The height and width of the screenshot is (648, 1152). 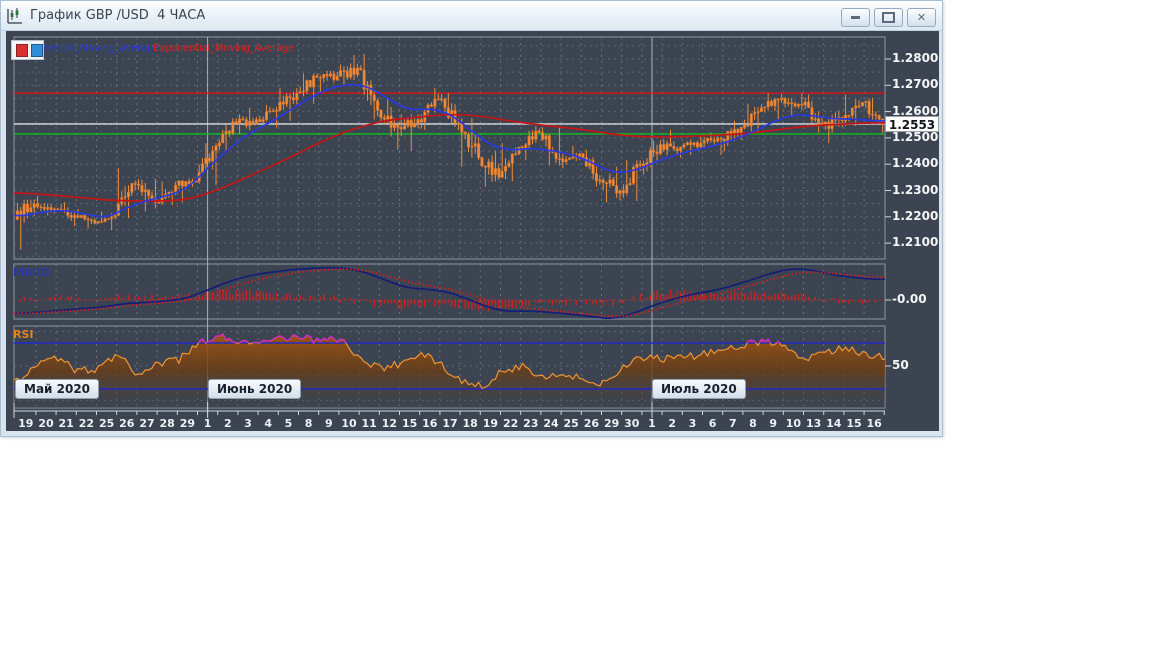 I want to click on svg-text: 21, so click(x=66, y=423).